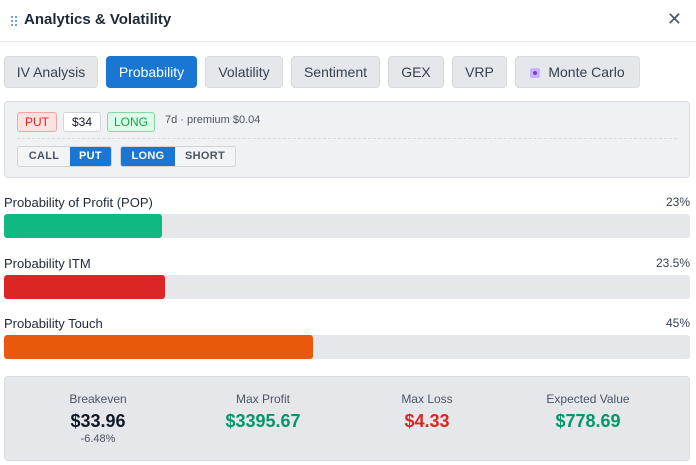 The height and width of the screenshot is (465, 696). What do you see at coordinates (348, 21) in the screenshot?
I see `panel-header: Analytics & Volatility ✕` at bounding box center [348, 21].